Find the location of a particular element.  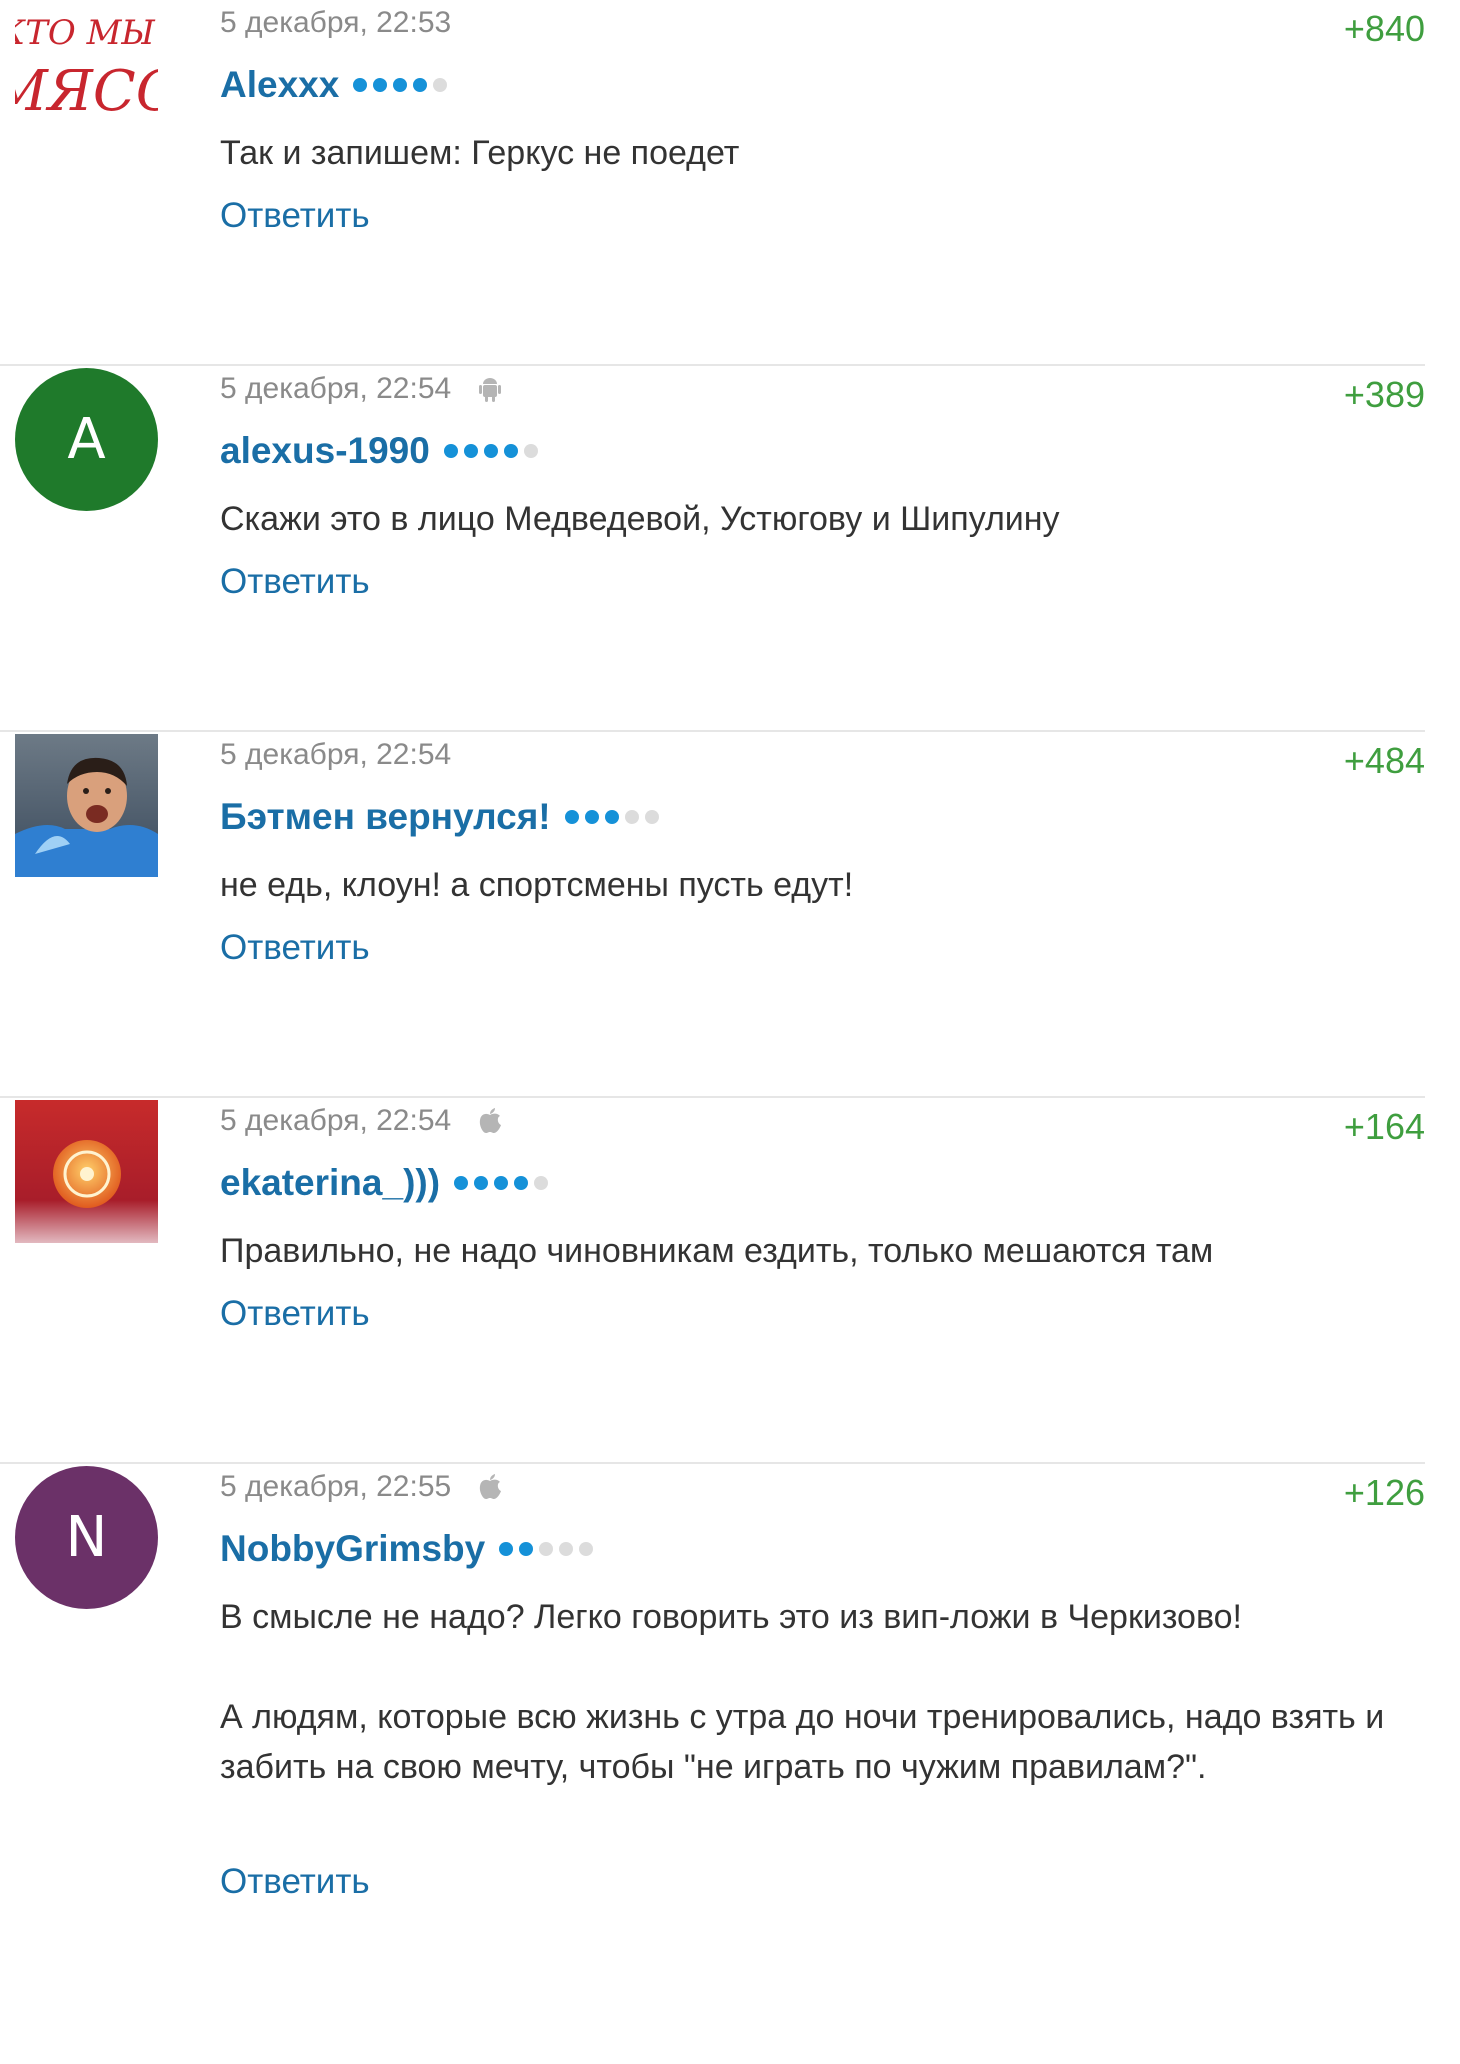

avatar: A is located at coordinates (86, 439).